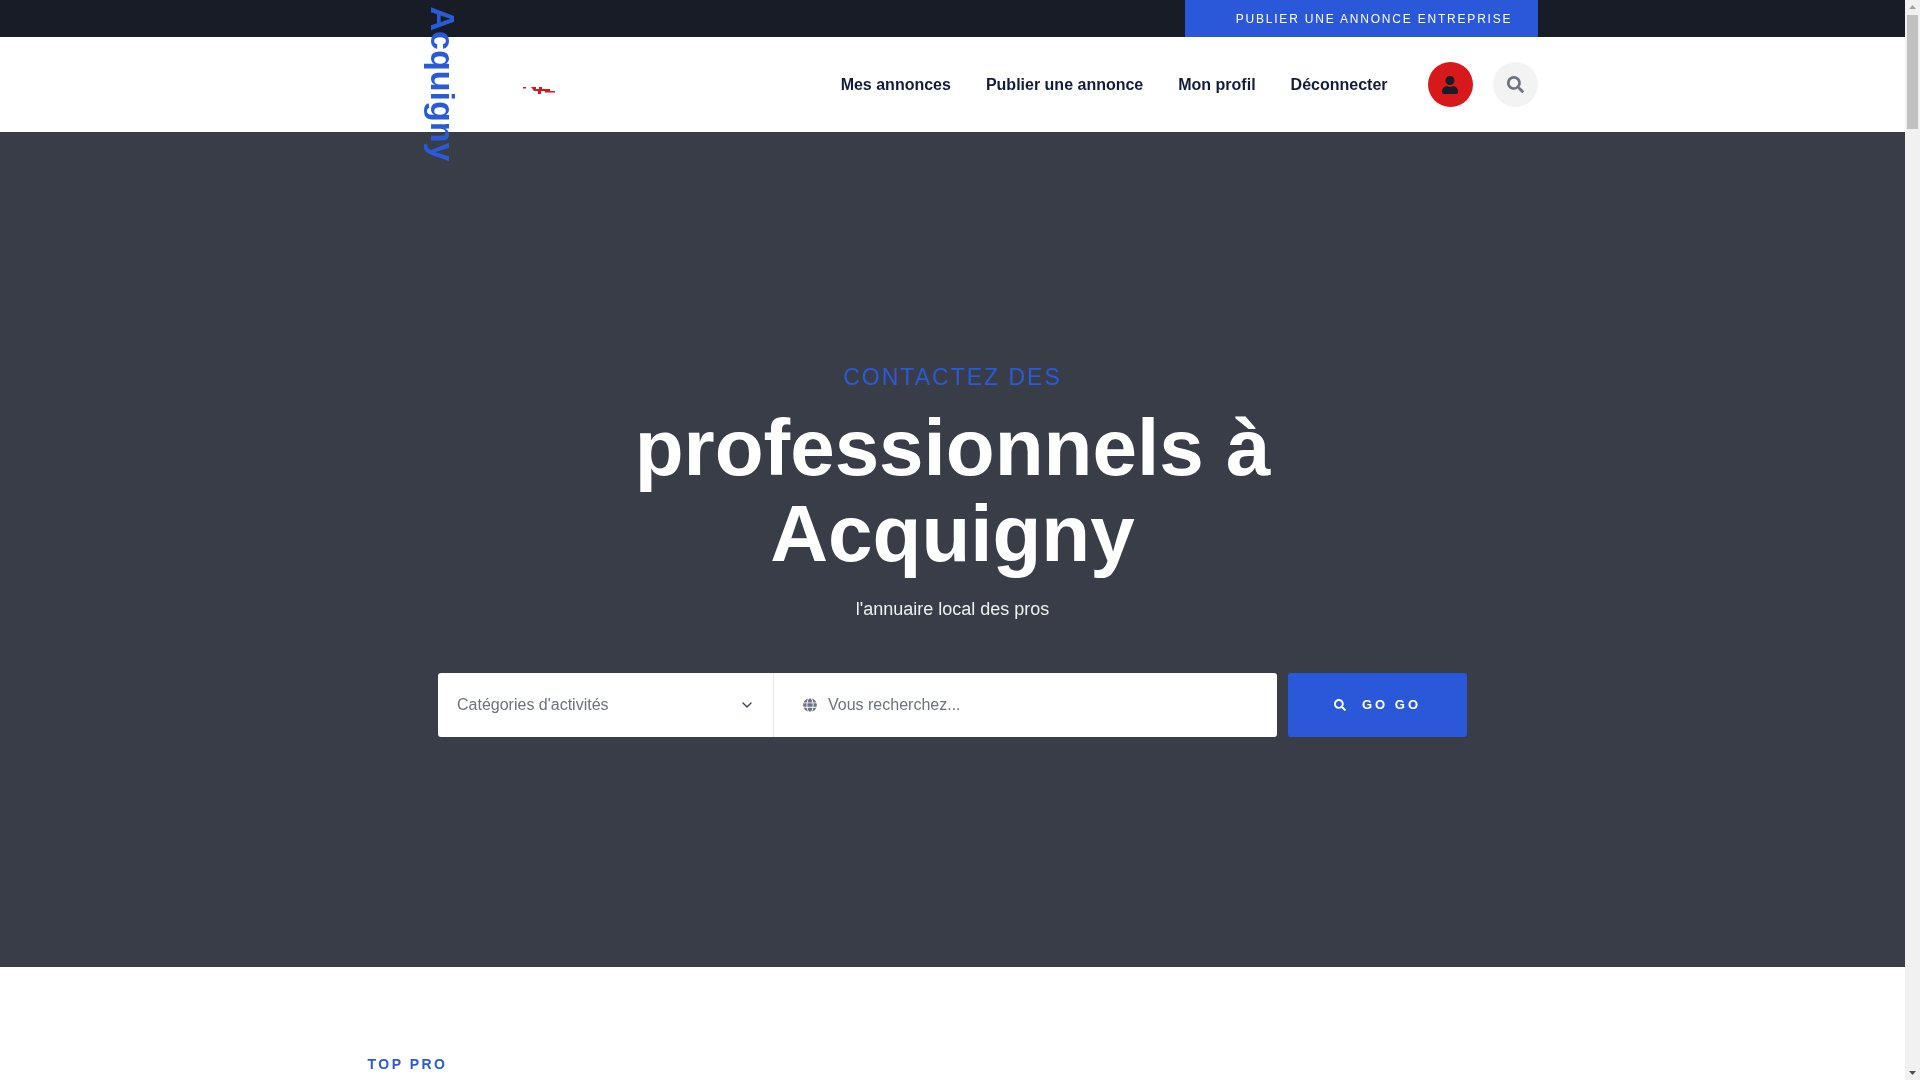 The height and width of the screenshot is (1080, 1920). I want to click on search-button, so click(1515, 84).